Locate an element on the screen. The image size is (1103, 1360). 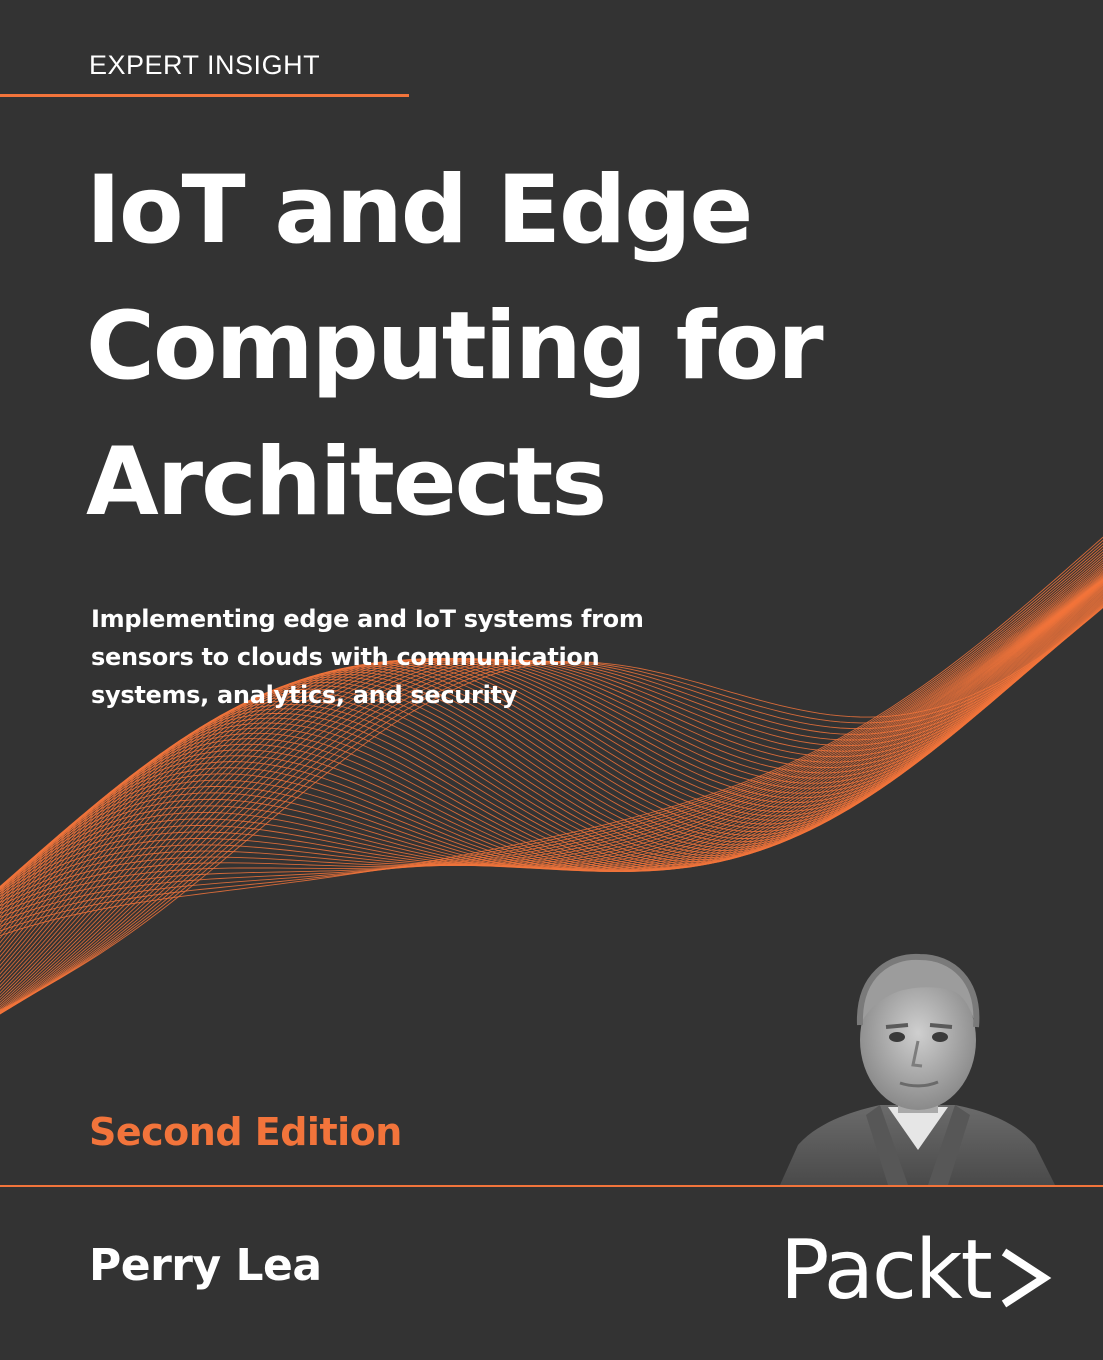
title-line-3: Architects is located at coordinates (346, 482).